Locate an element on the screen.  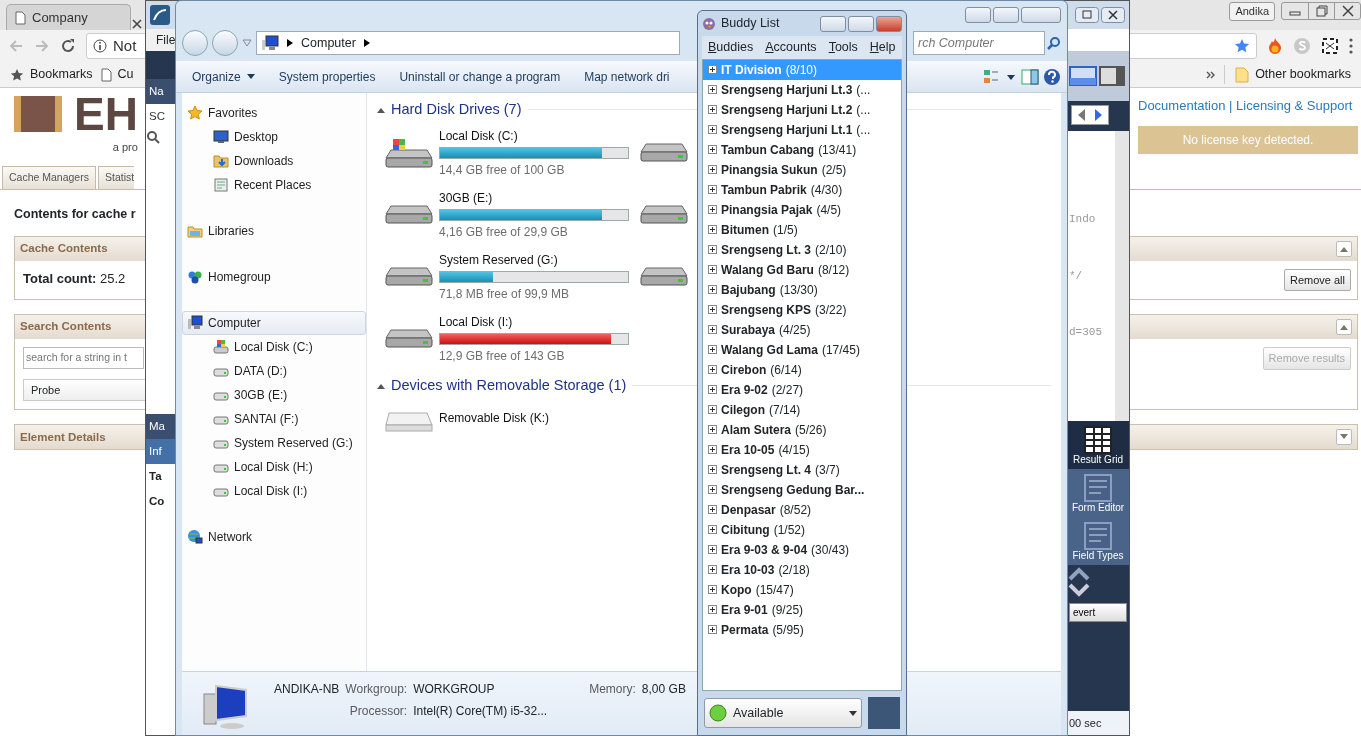
bookmark-folder: Other bookmarks is located at coordinates (1287, 74).